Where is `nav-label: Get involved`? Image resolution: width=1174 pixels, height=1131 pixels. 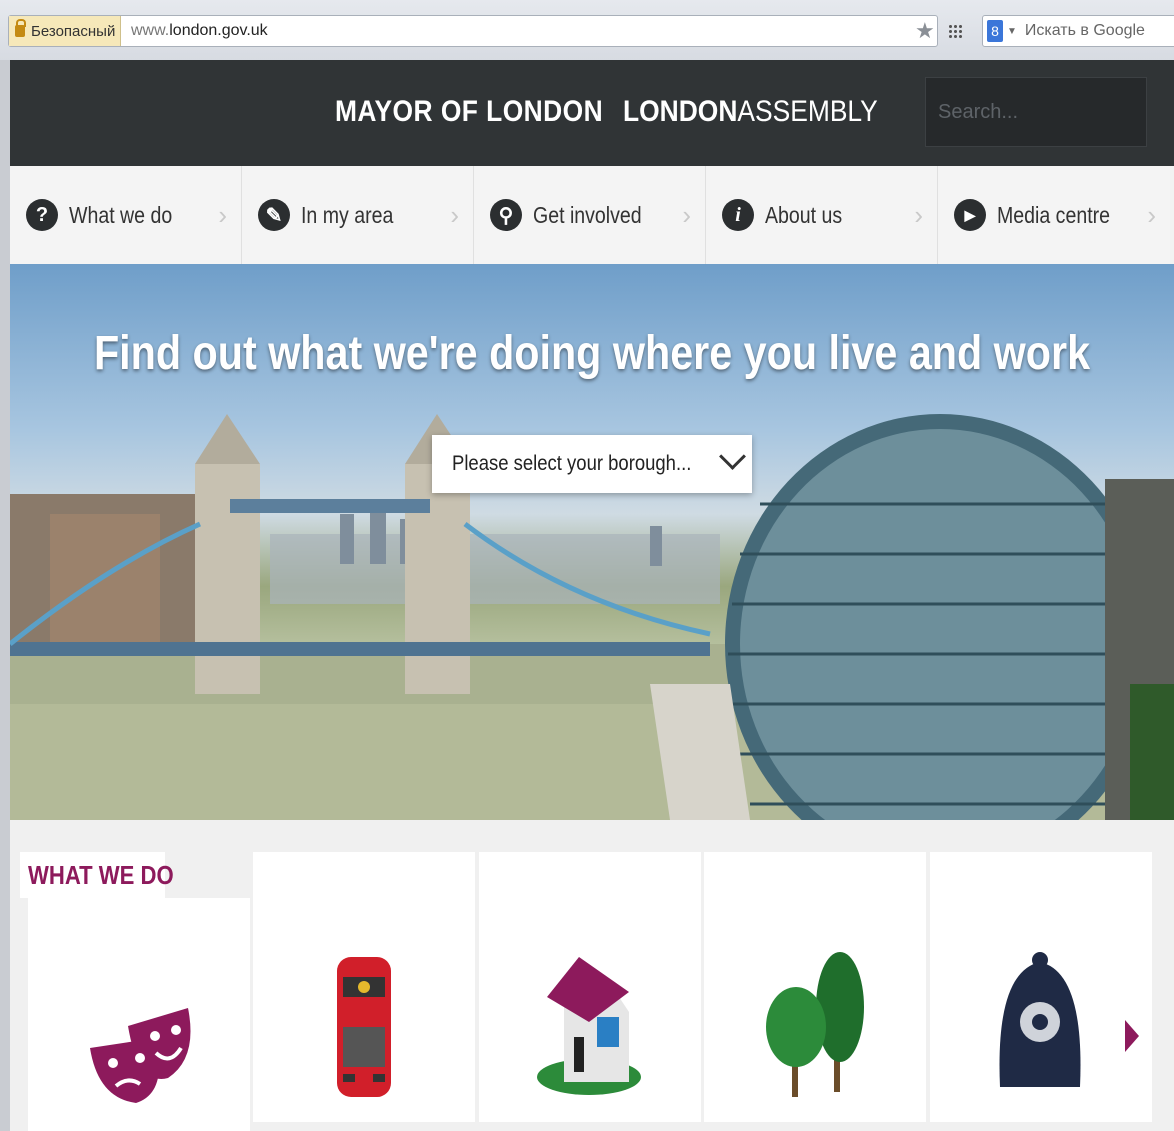 nav-label: Get involved is located at coordinates (587, 214).